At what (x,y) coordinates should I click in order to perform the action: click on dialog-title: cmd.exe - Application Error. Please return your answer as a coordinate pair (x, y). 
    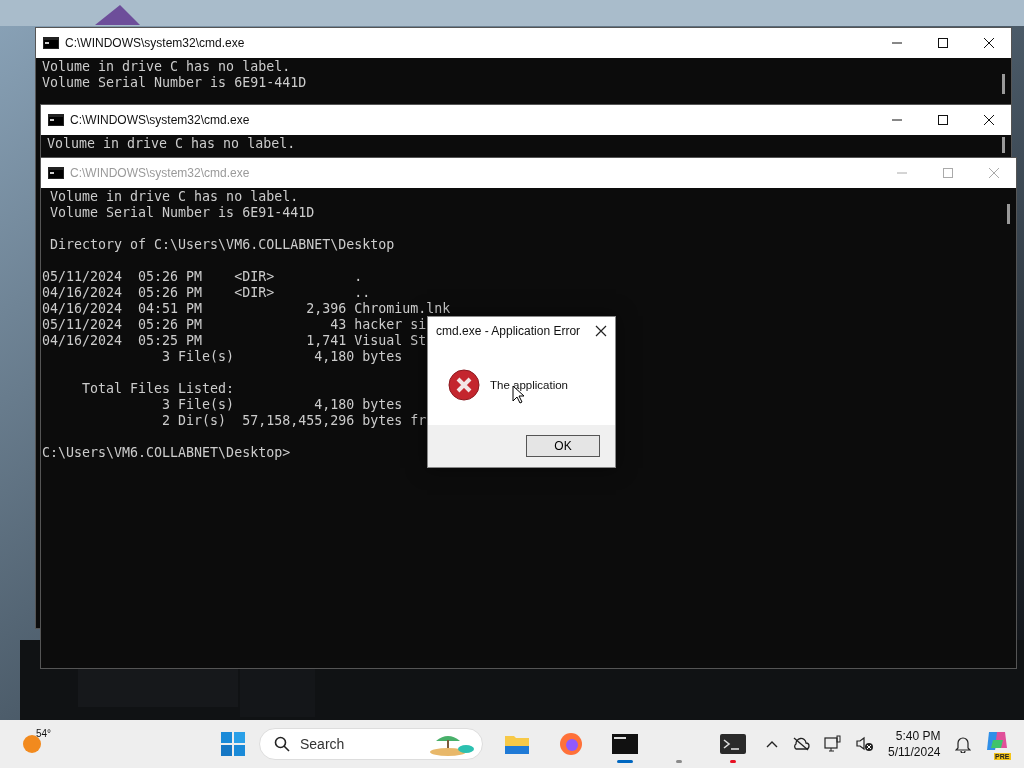
    Looking at the image, I should click on (508, 331).